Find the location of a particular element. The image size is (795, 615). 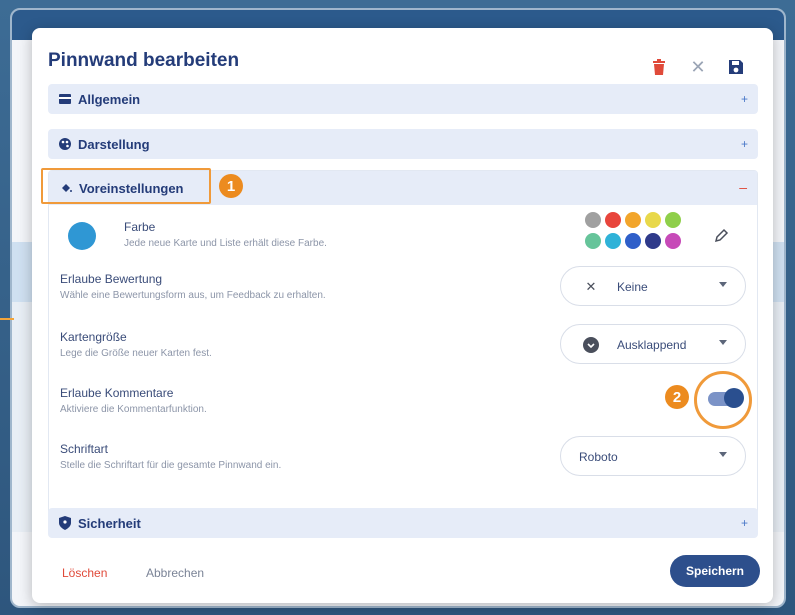

save-icon is located at coordinates (736, 67).